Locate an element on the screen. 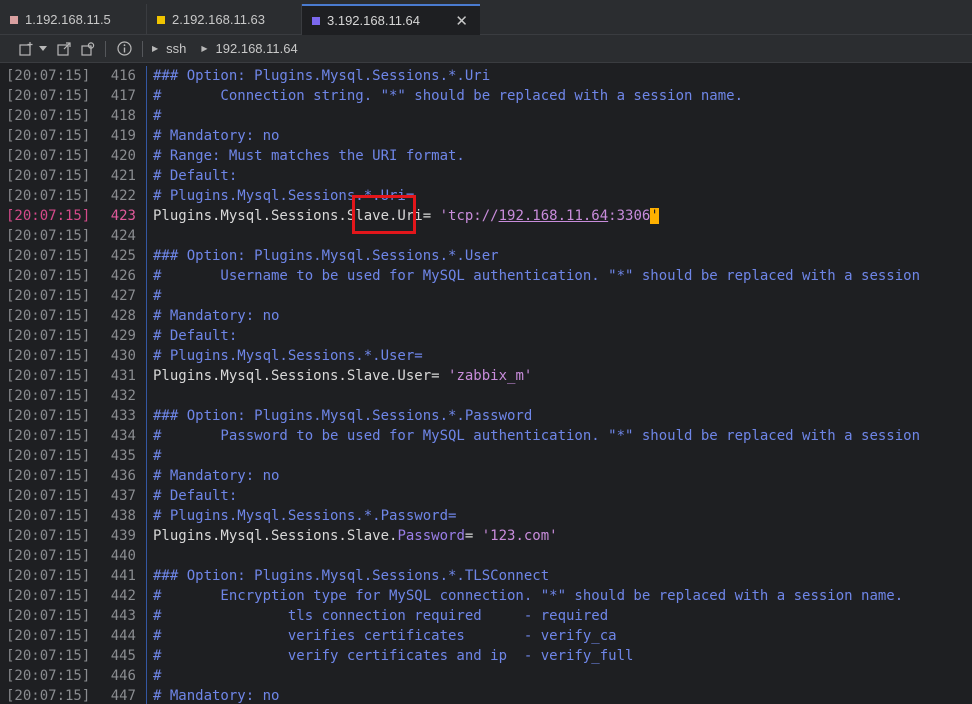 The image size is (972, 704). line-text: # Plugins.Mysql.Sessions.*.User= is located at coordinates (288, 356).